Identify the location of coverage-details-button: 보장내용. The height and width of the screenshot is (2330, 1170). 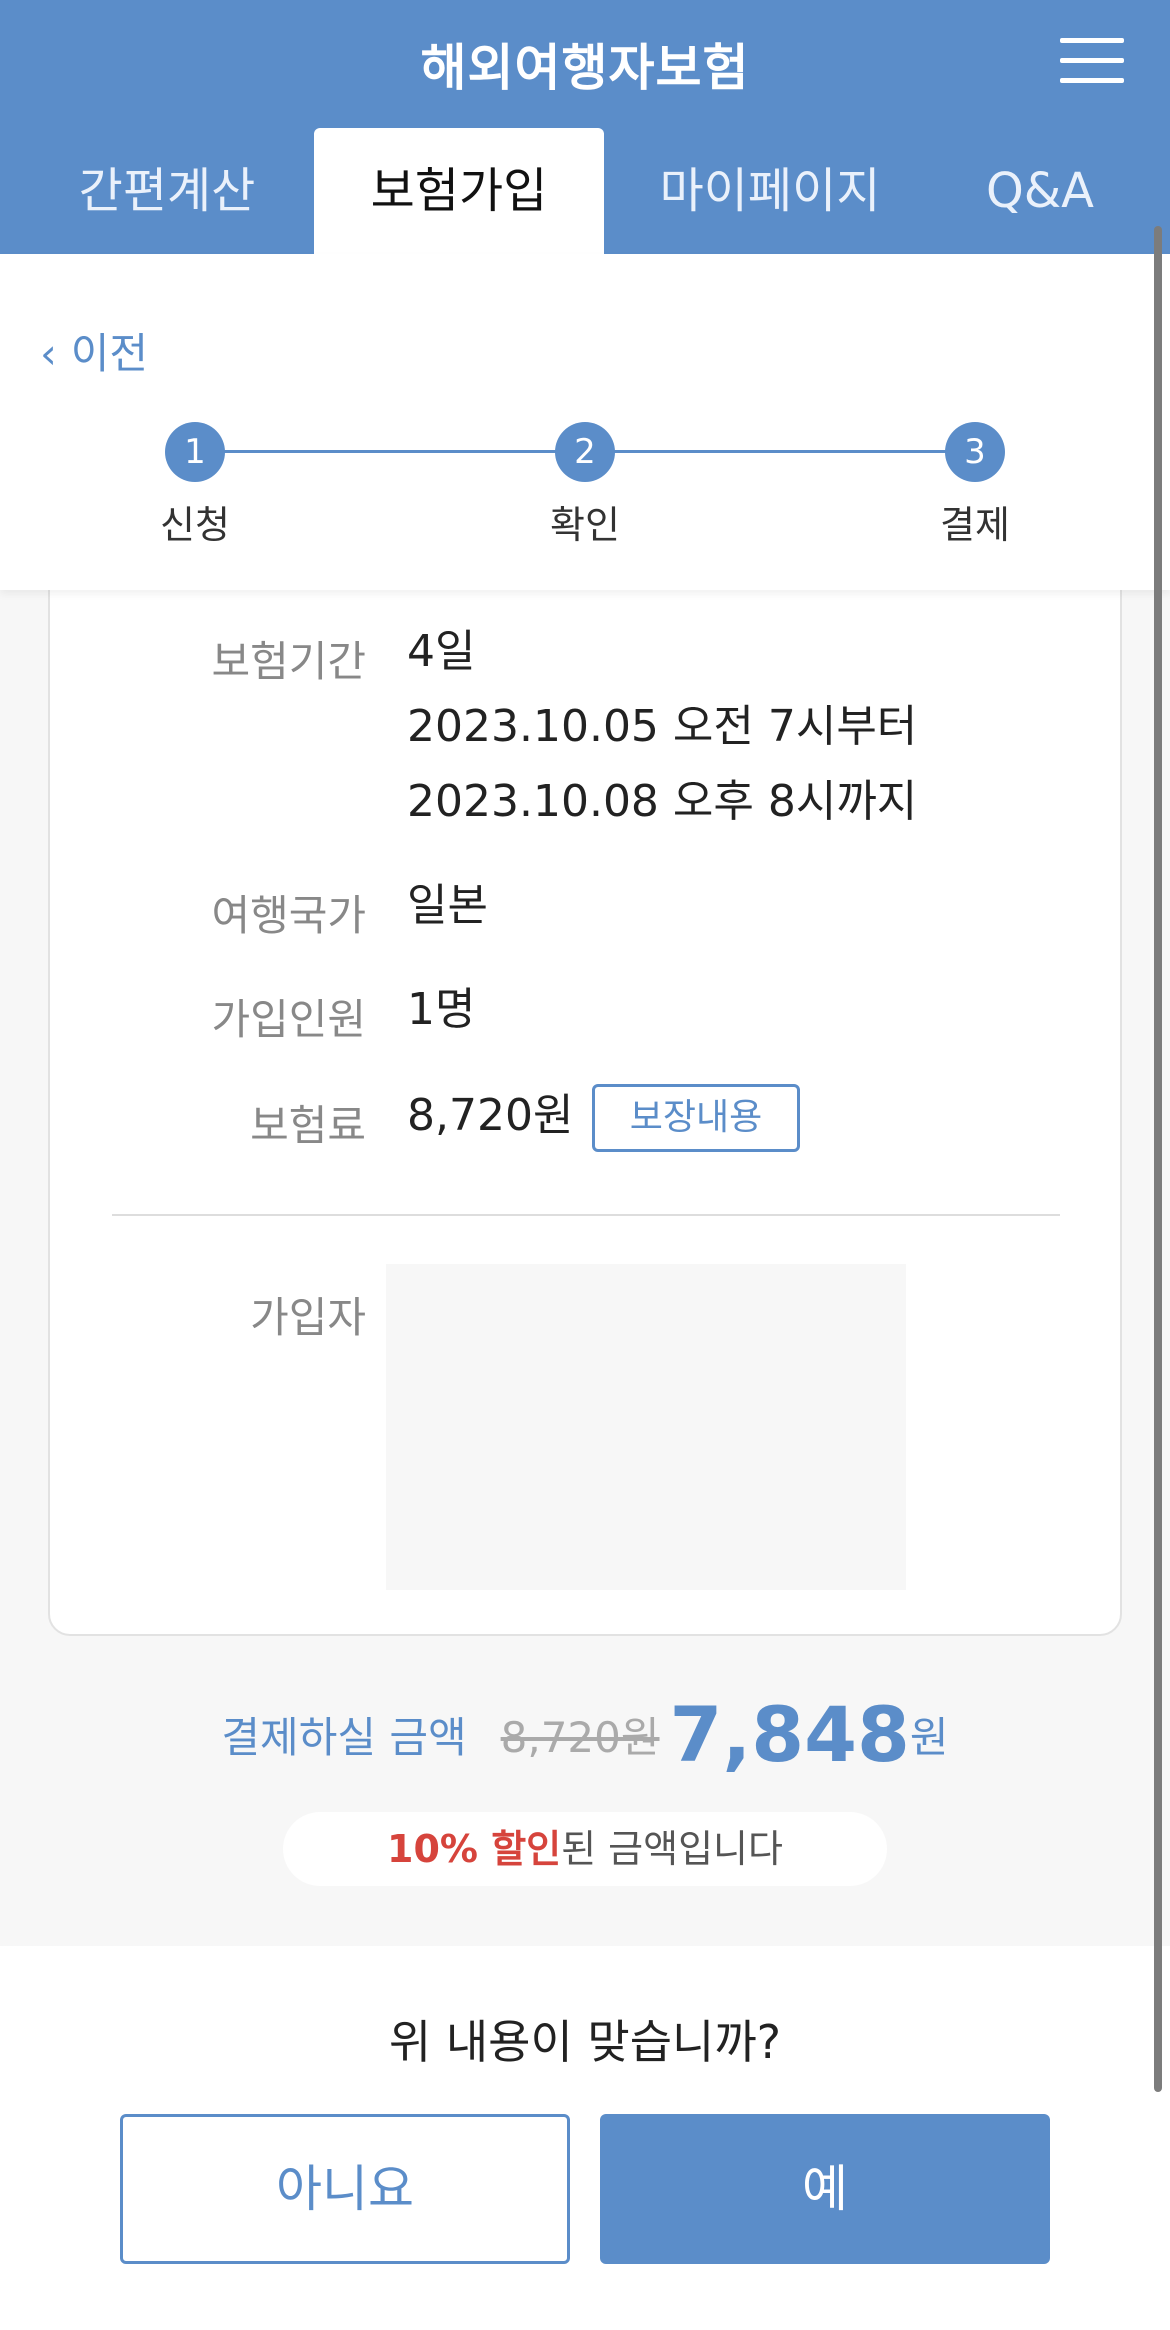
(696, 1118).